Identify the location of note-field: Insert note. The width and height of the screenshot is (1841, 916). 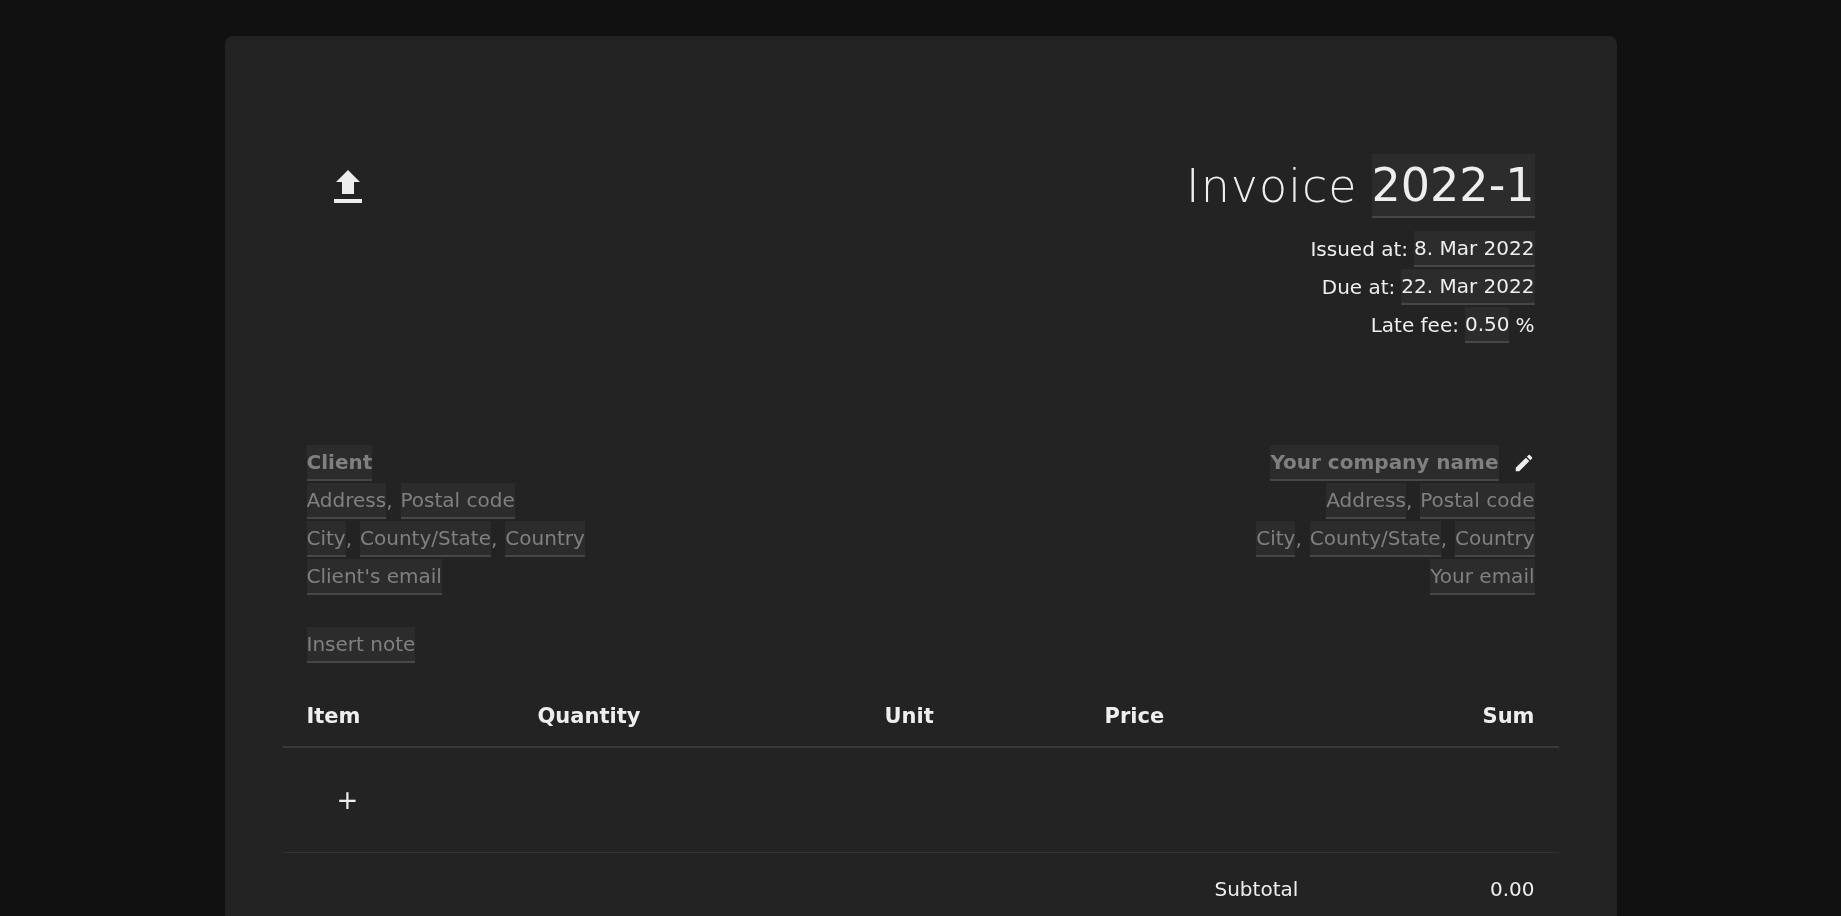
(361, 645).